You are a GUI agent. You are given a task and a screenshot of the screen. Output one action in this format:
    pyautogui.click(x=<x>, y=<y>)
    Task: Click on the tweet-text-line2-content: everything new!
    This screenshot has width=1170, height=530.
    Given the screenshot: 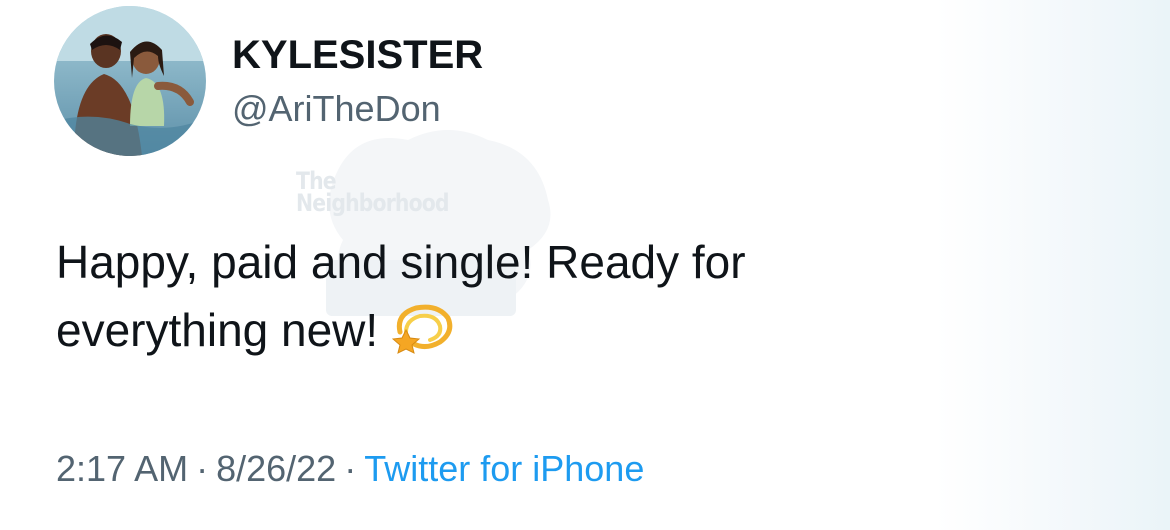 What is the action you would take?
    pyautogui.click(x=217, y=330)
    